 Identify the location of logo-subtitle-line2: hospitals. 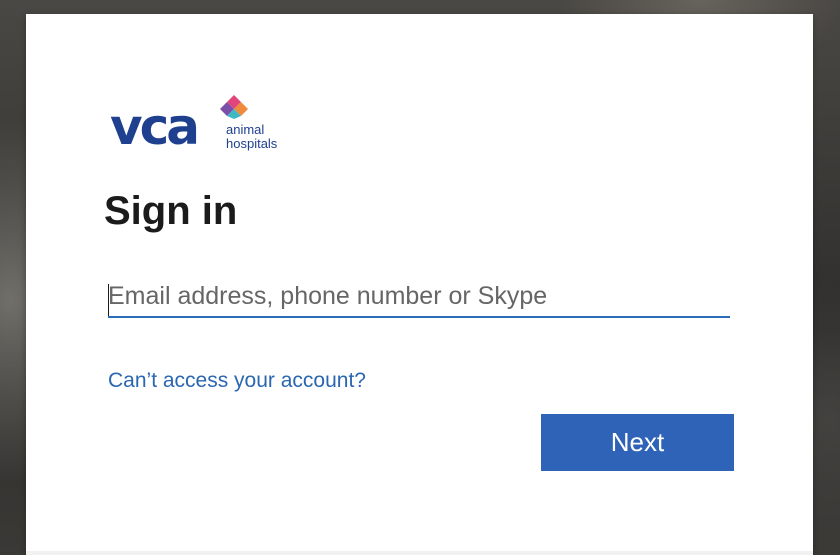
(252, 143).